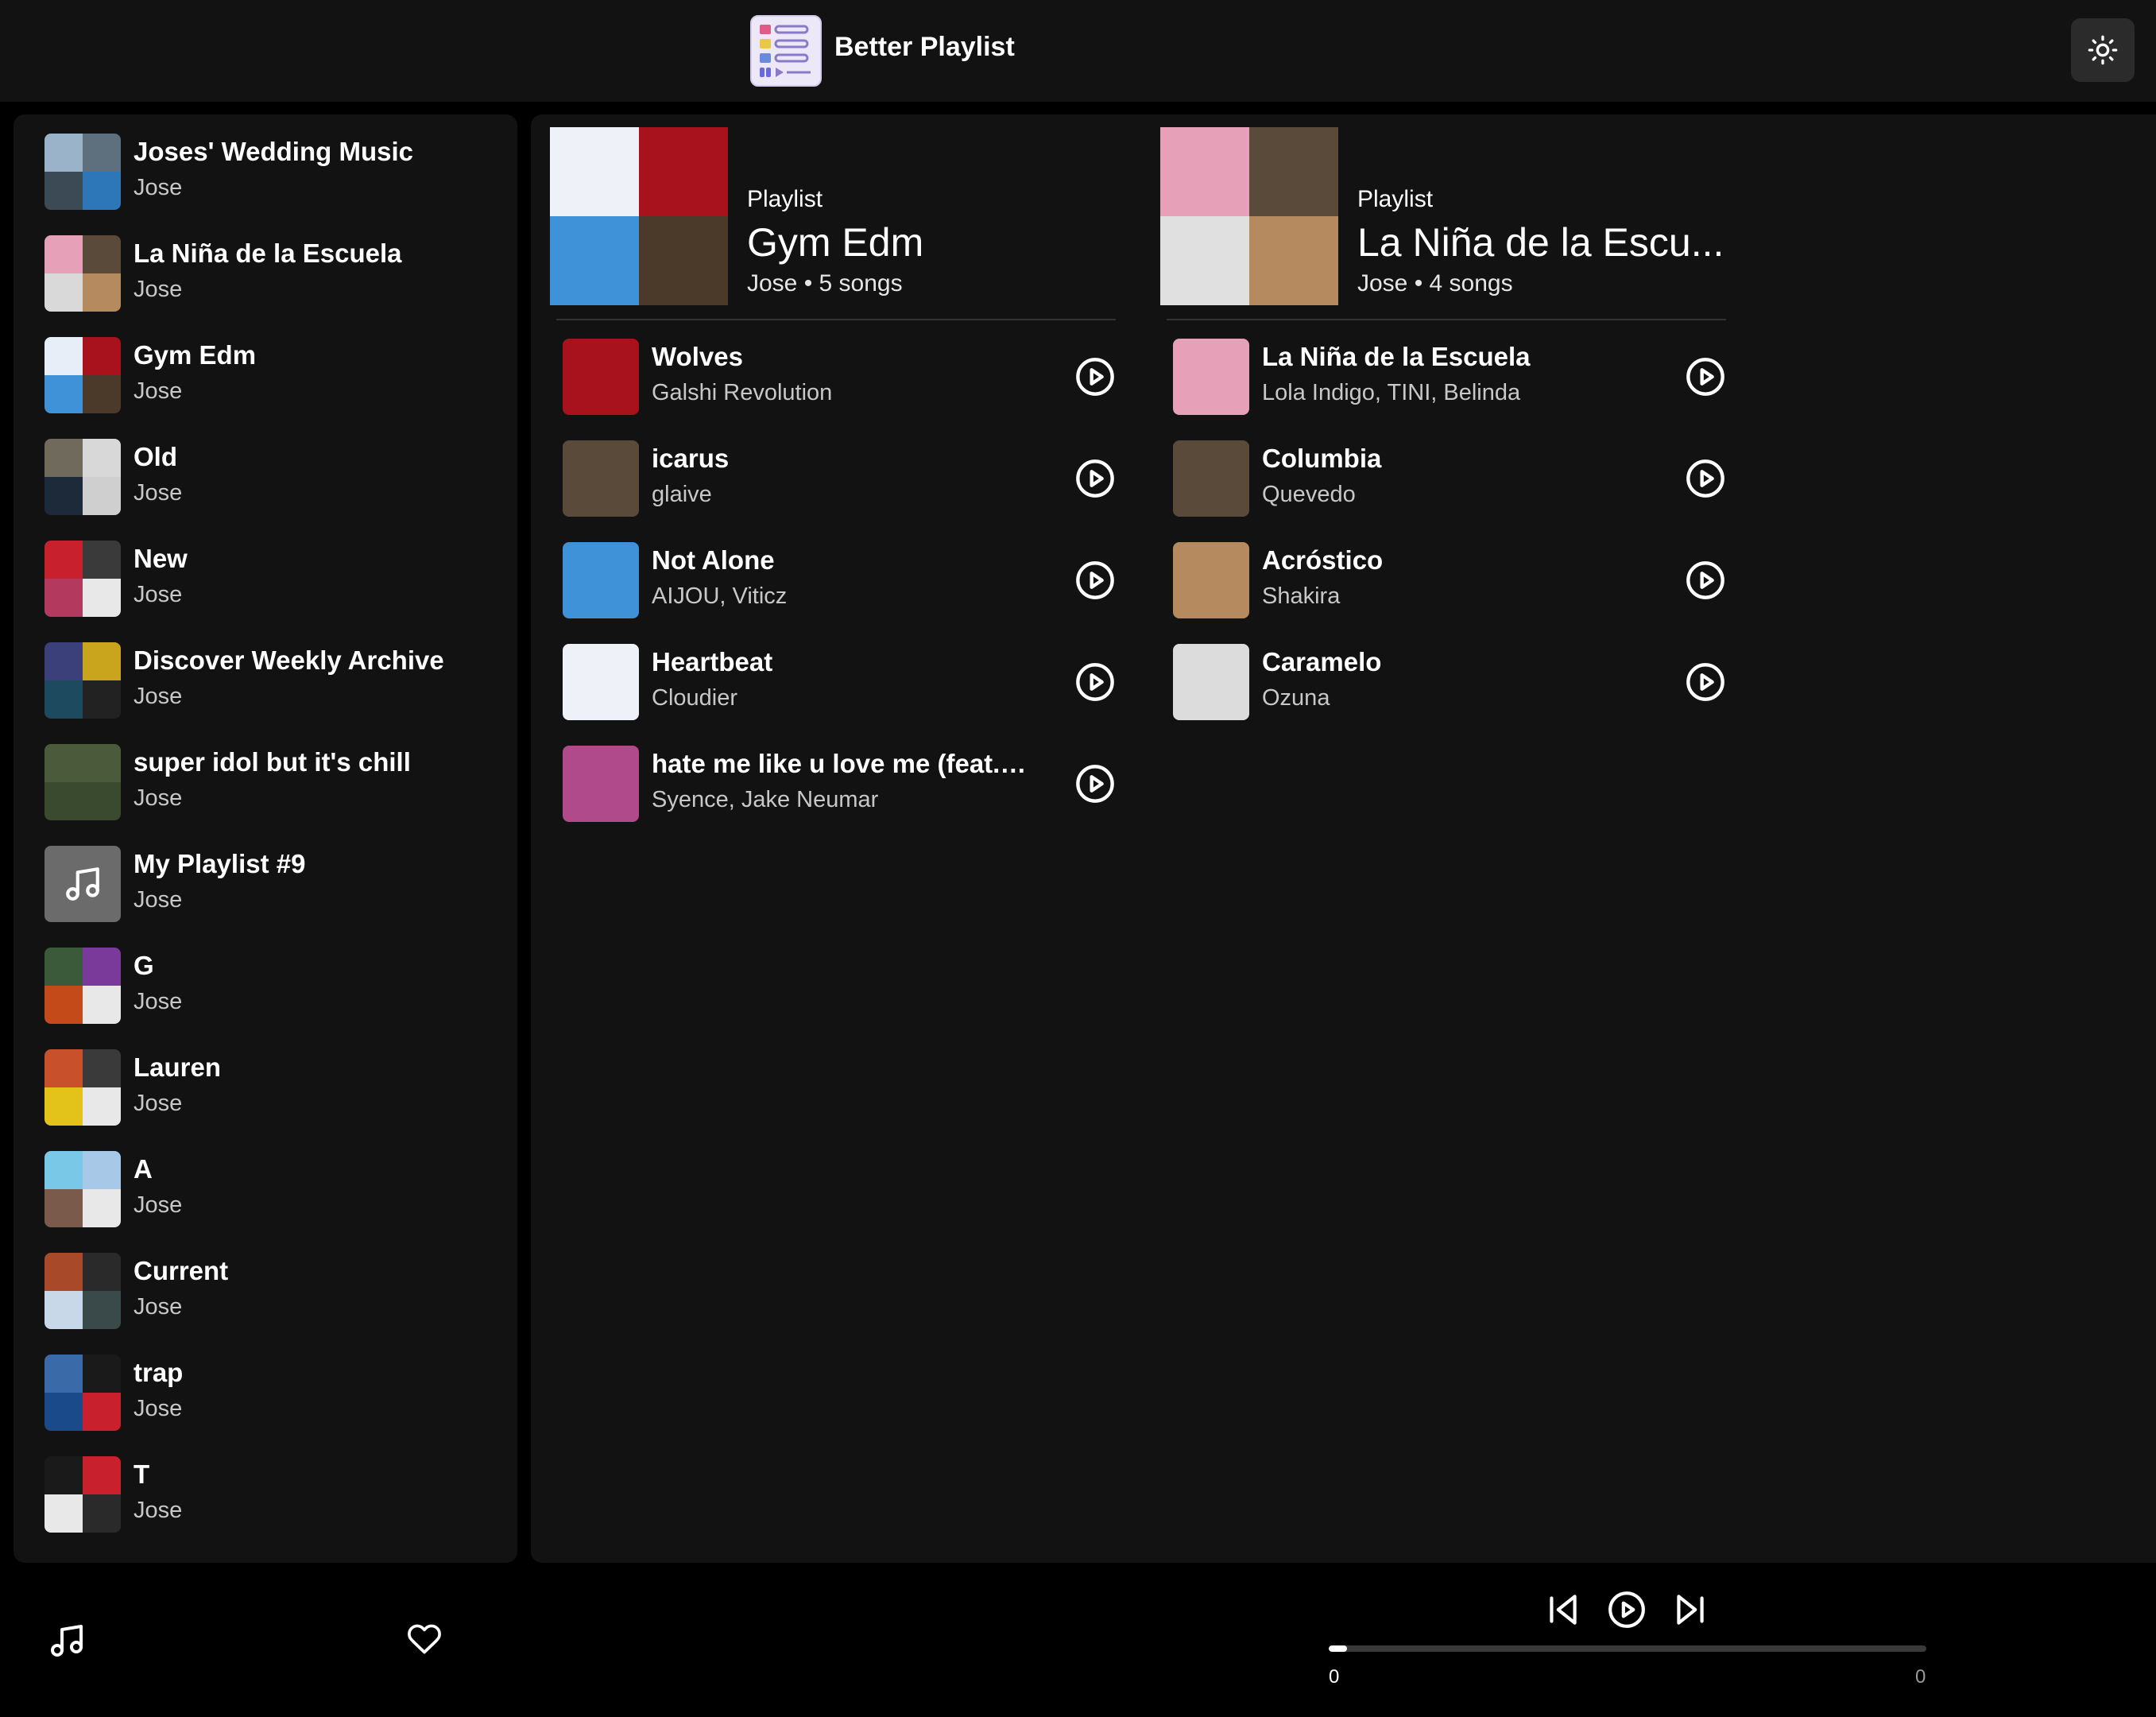 This screenshot has height=1717, width=2156. What do you see at coordinates (67, 1641) in the screenshot?
I see `music-note-icon` at bounding box center [67, 1641].